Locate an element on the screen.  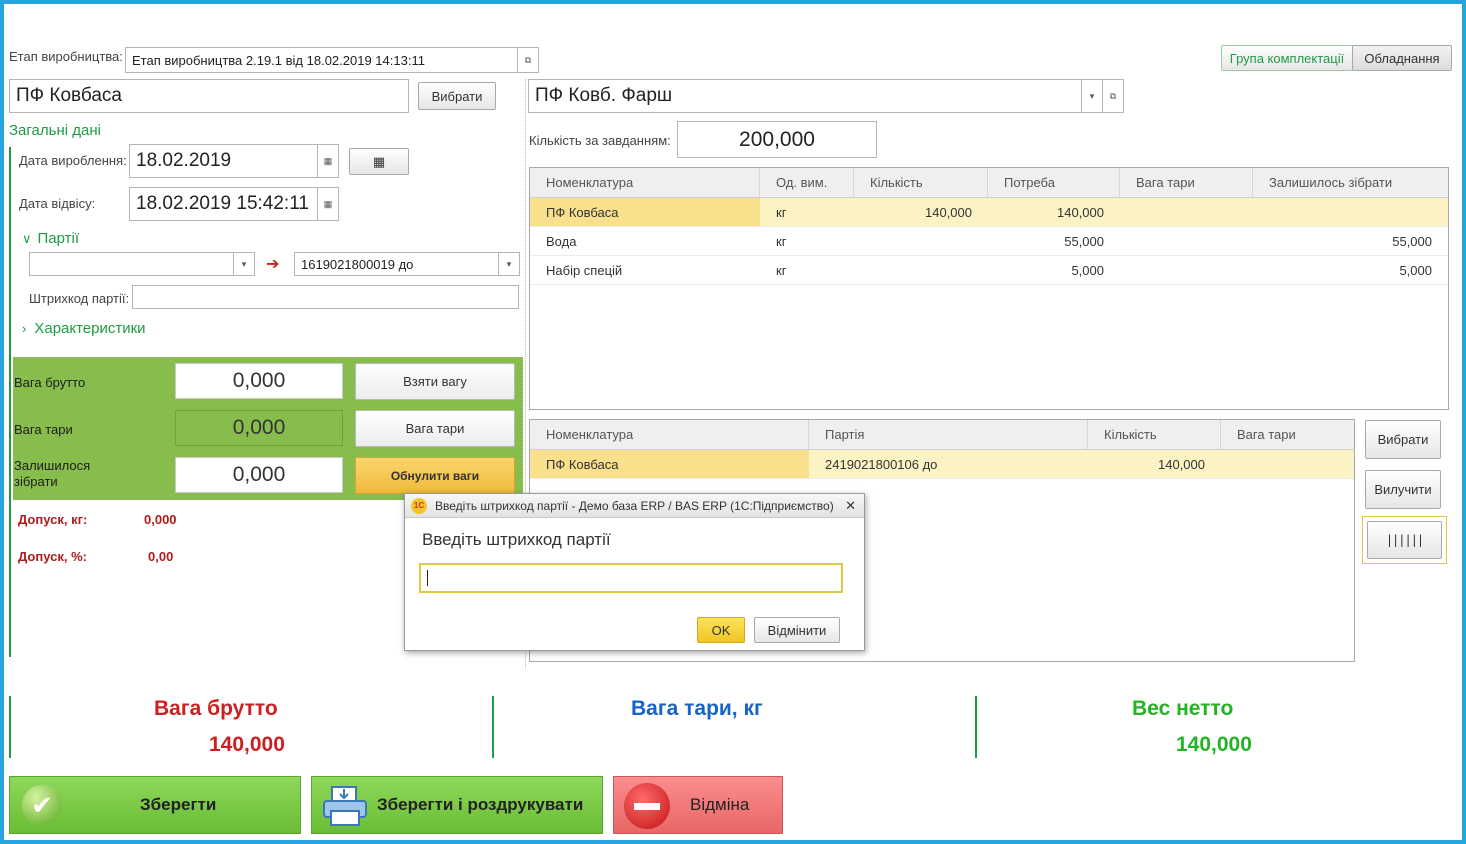
qty-field: 200,000 is located at coordinates (777, 139).